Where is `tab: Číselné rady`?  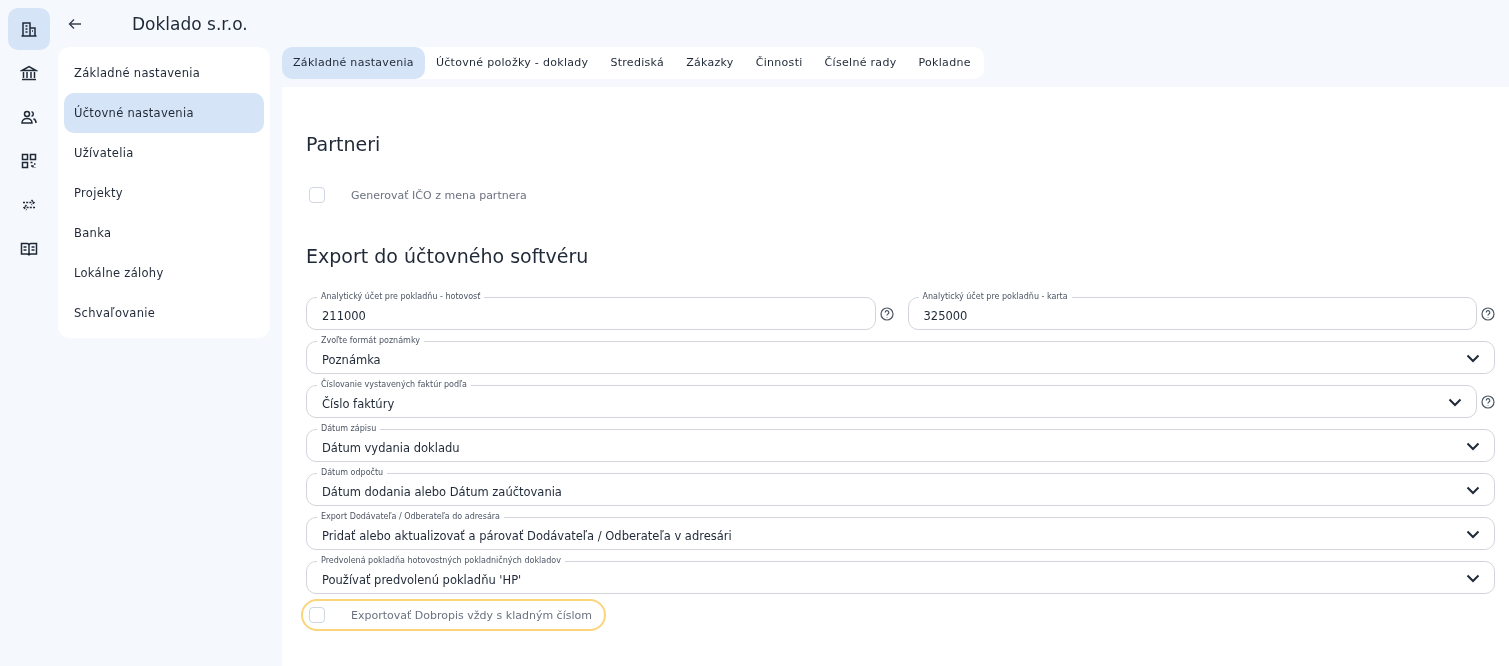
tab: Číselné rady is located at coordinates (860, 63).